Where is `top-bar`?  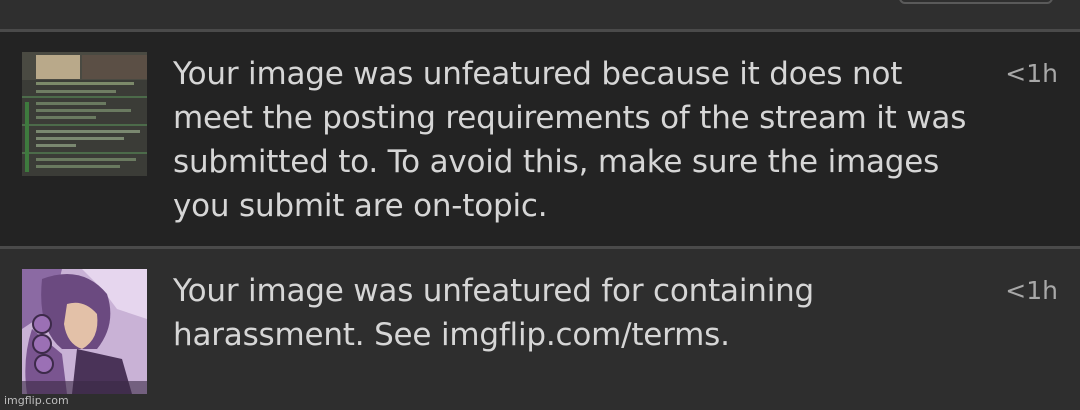 top-bar is located at coordinates (540, 15).